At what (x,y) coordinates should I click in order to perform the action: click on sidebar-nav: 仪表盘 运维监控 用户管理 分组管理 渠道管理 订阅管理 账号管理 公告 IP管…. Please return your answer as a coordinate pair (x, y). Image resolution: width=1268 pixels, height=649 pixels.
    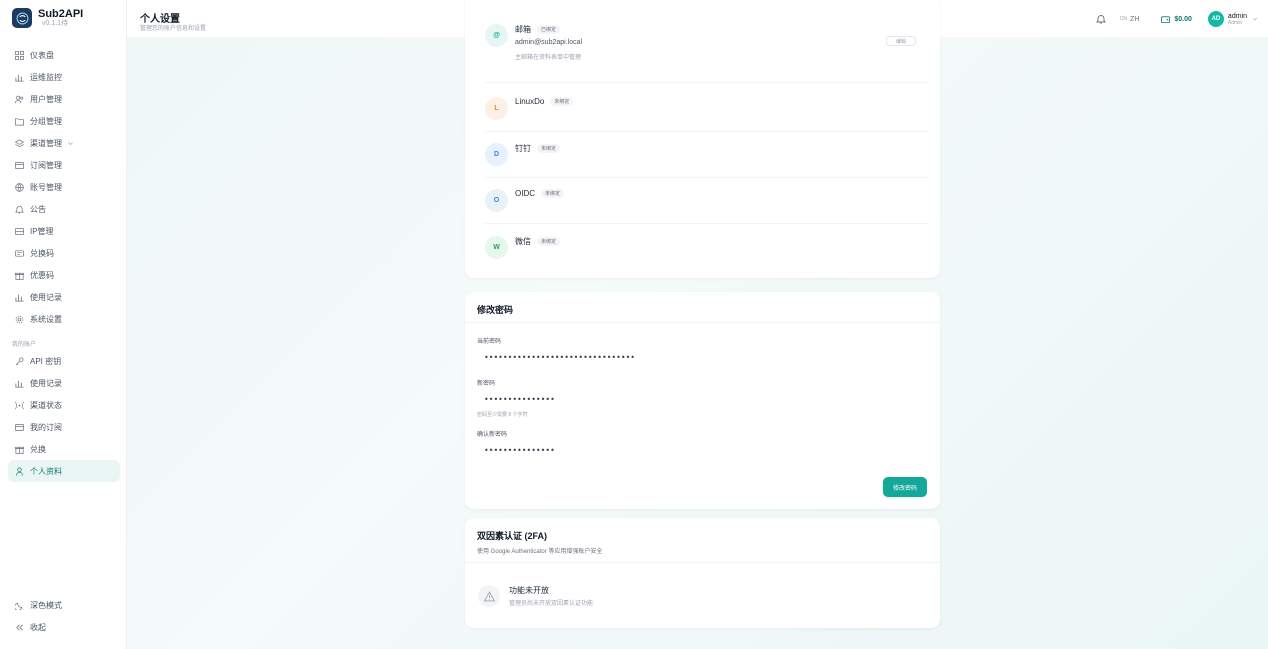
    Looking at the image, I should click on (64, 263).